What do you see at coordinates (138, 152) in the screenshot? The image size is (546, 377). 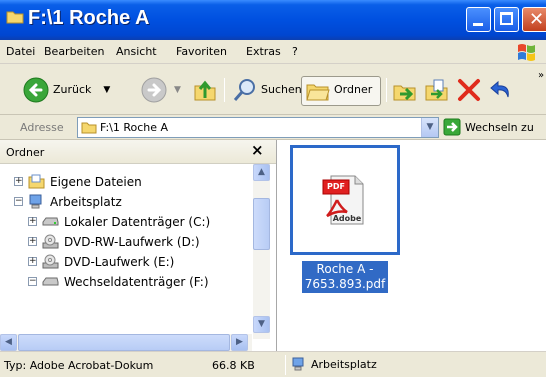 I see `folder-pane-header: Ordner ×` at bounding box center [138, 152].